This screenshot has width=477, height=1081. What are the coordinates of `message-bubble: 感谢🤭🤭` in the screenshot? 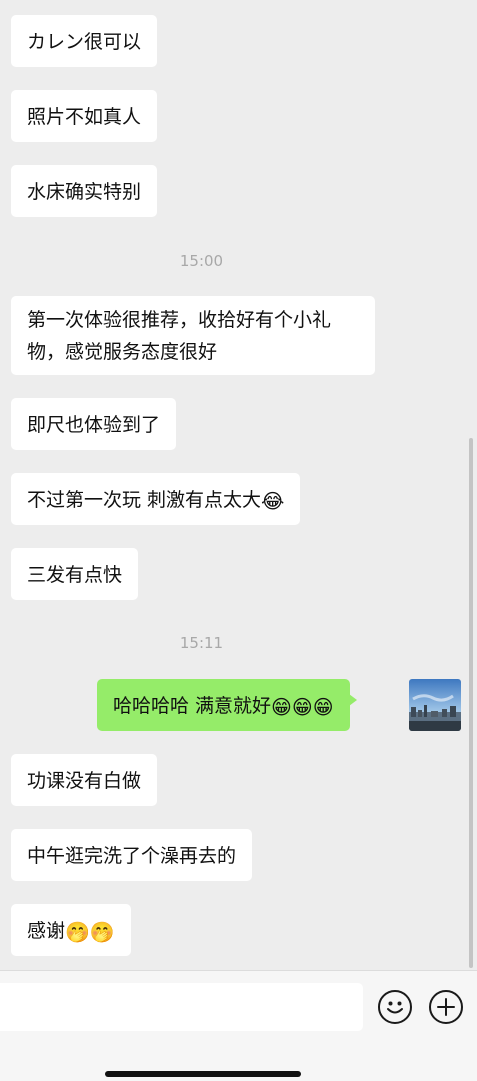 It's located at (71, 930).